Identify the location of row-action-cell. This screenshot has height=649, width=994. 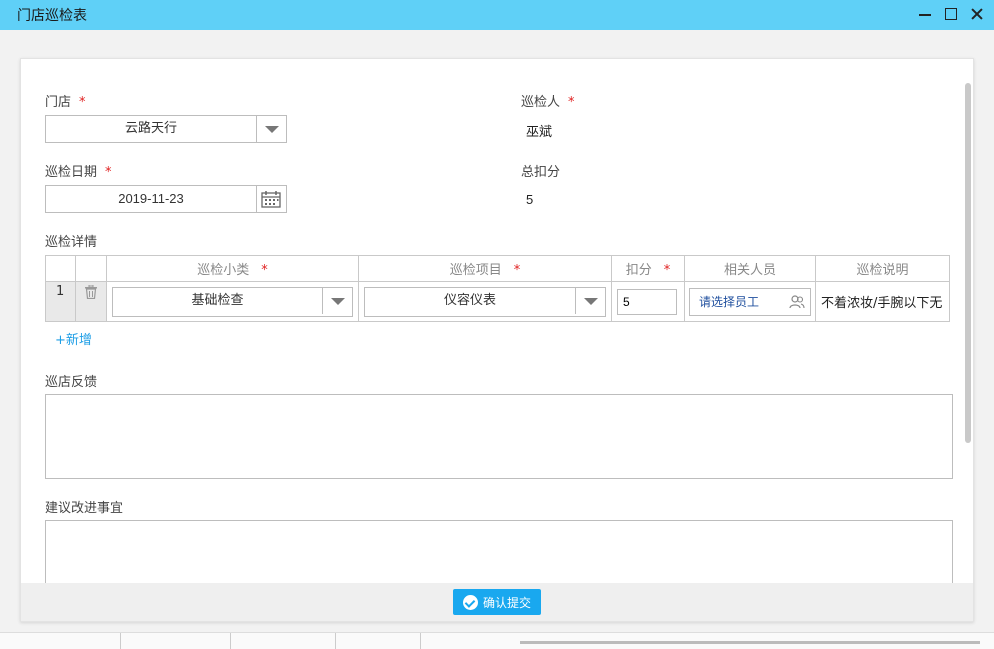
(91, 301).